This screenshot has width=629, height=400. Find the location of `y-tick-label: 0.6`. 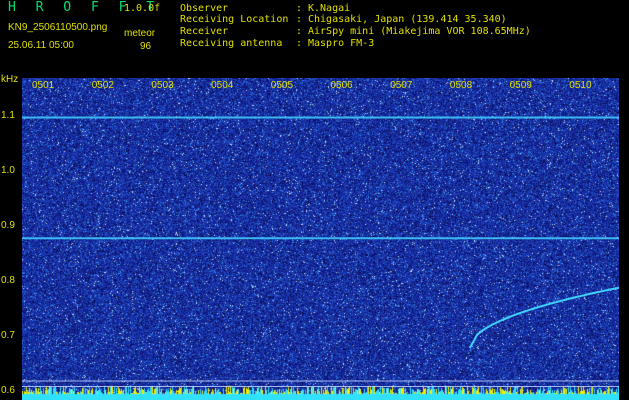

y-tick-label: 0.6 is located at coordinates (8, 390).